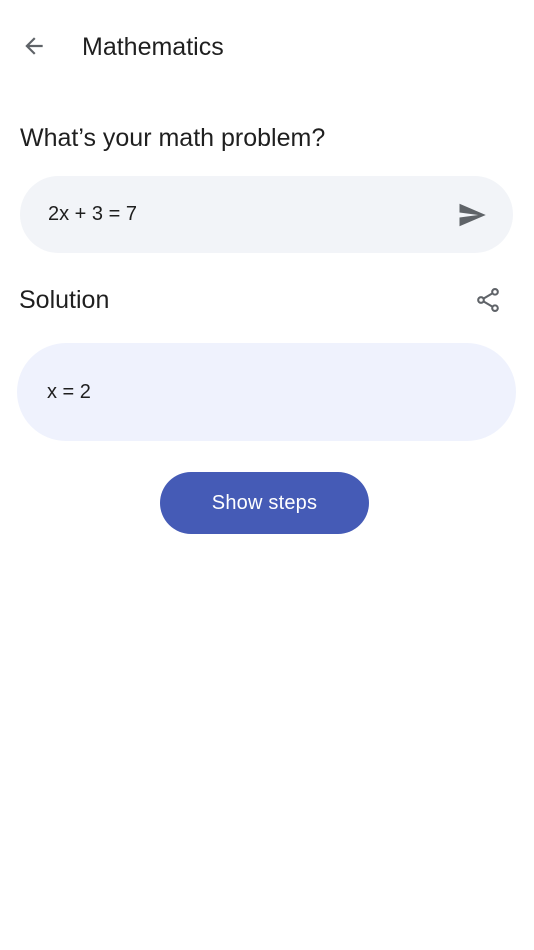  I want to click on arrow-left-icon, so click(34, 46).